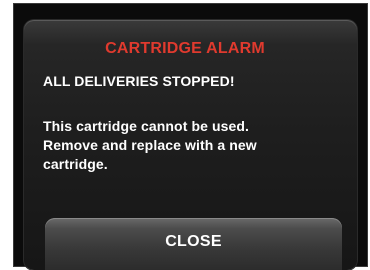 This screenshot has width=370, height=270. Describe the element at coordinates (75, 164) in the screenshot. I see `alarm-message-line: cartridge.` at that location.